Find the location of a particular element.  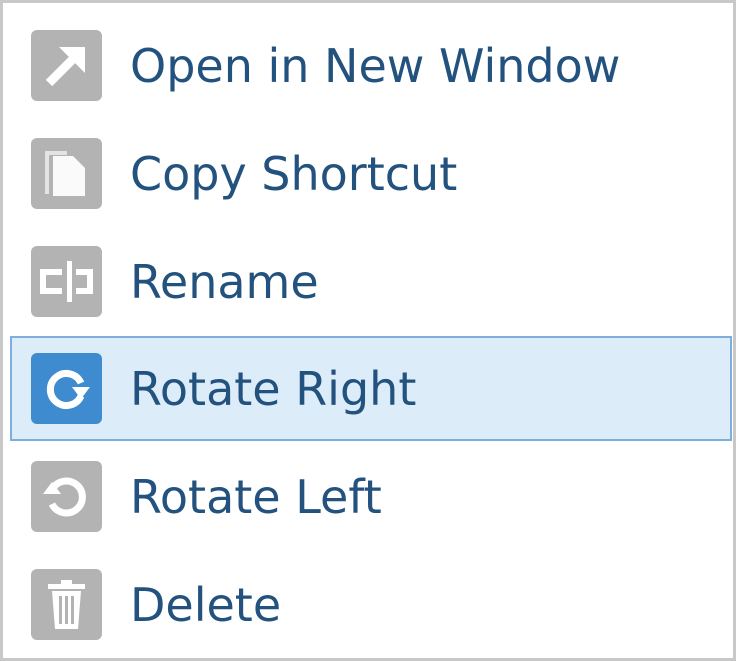

menu-item-label: Copy Shortcut is located at coordinates (294, 173).